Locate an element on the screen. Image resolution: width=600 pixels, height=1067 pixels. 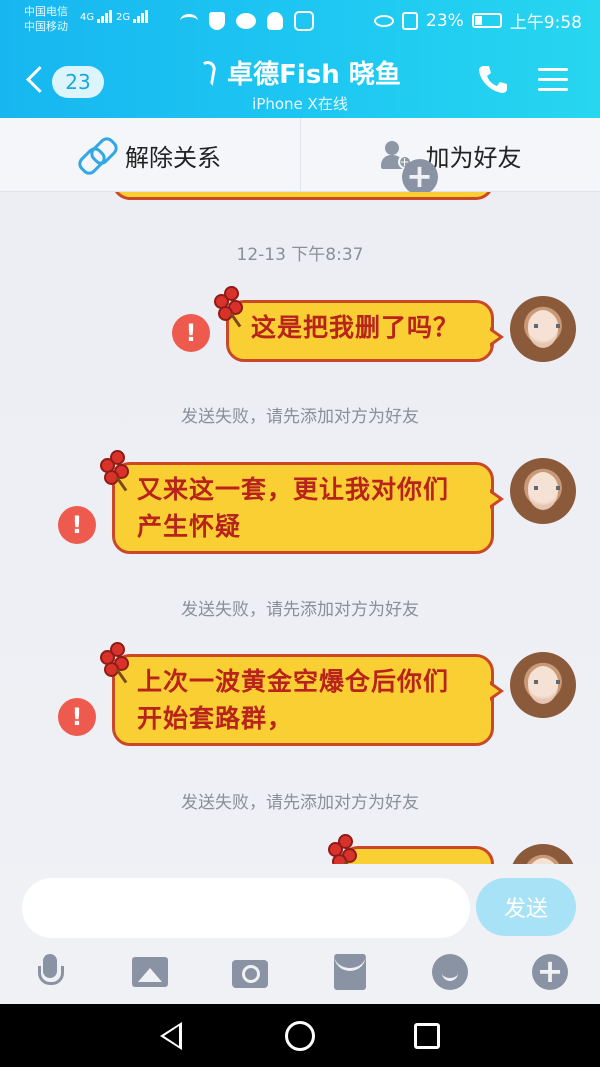
timestamp: 12-13 下午8:37 is located at coordinates (300, 255).